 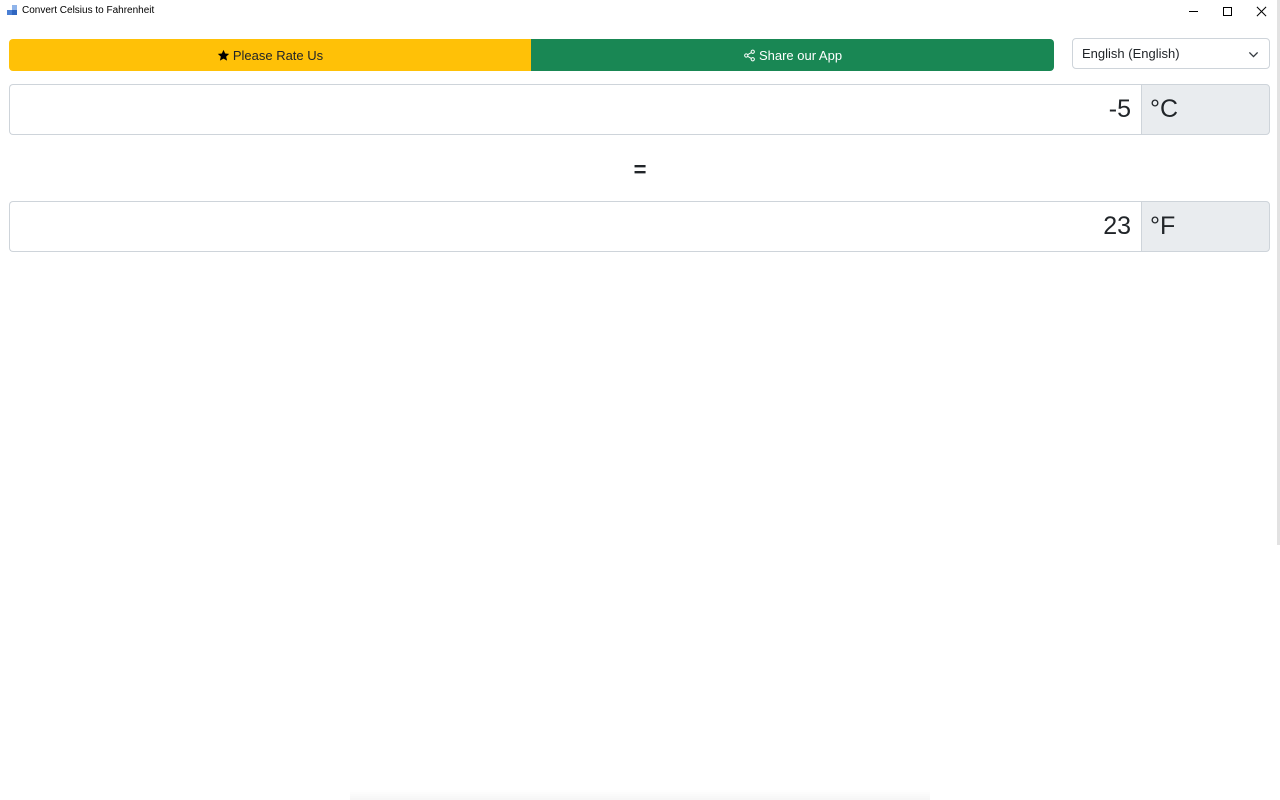 I want to click on fahrenheit-input, so click(x=575, y=226).